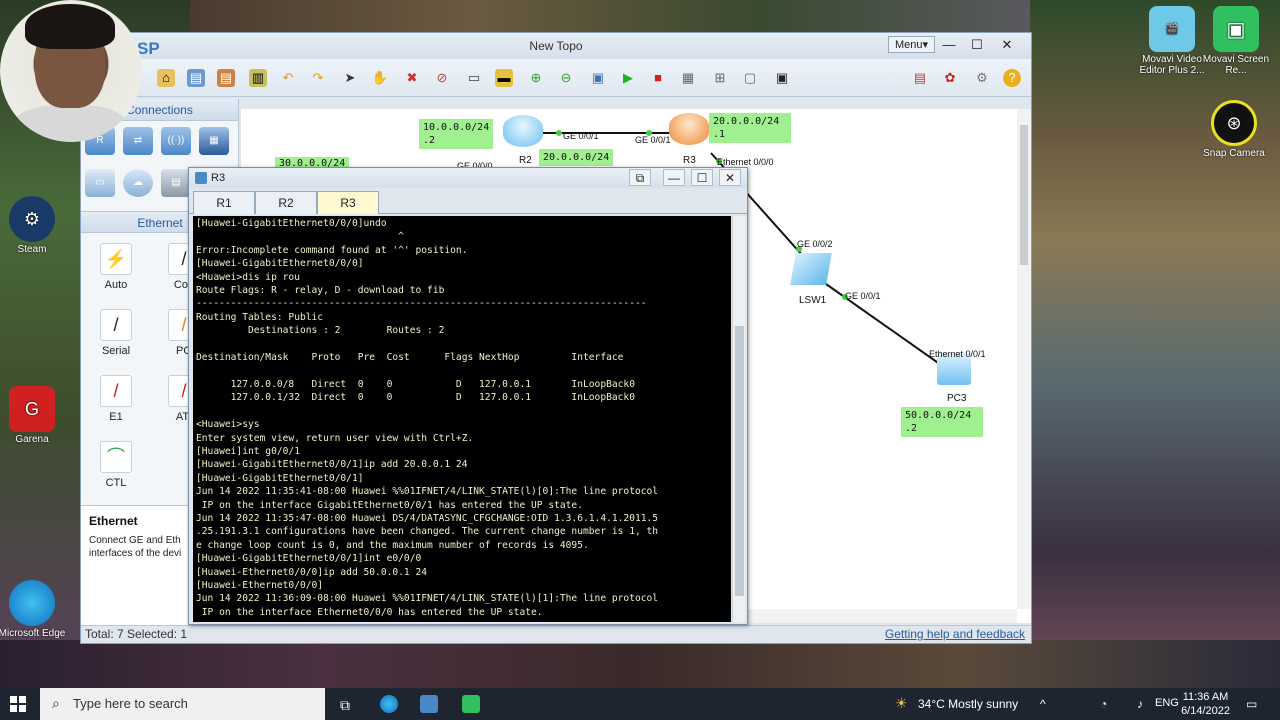  I want to click on pc-icon: ▭, so click(100, 183).